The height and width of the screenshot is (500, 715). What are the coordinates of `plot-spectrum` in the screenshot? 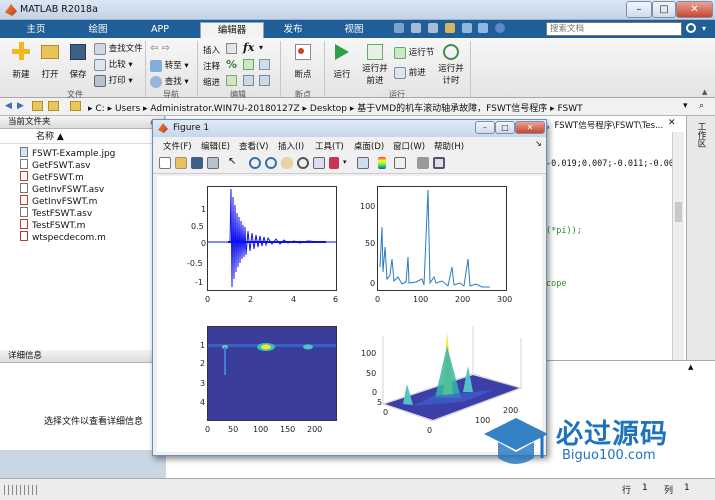 It's located at (442, 238).